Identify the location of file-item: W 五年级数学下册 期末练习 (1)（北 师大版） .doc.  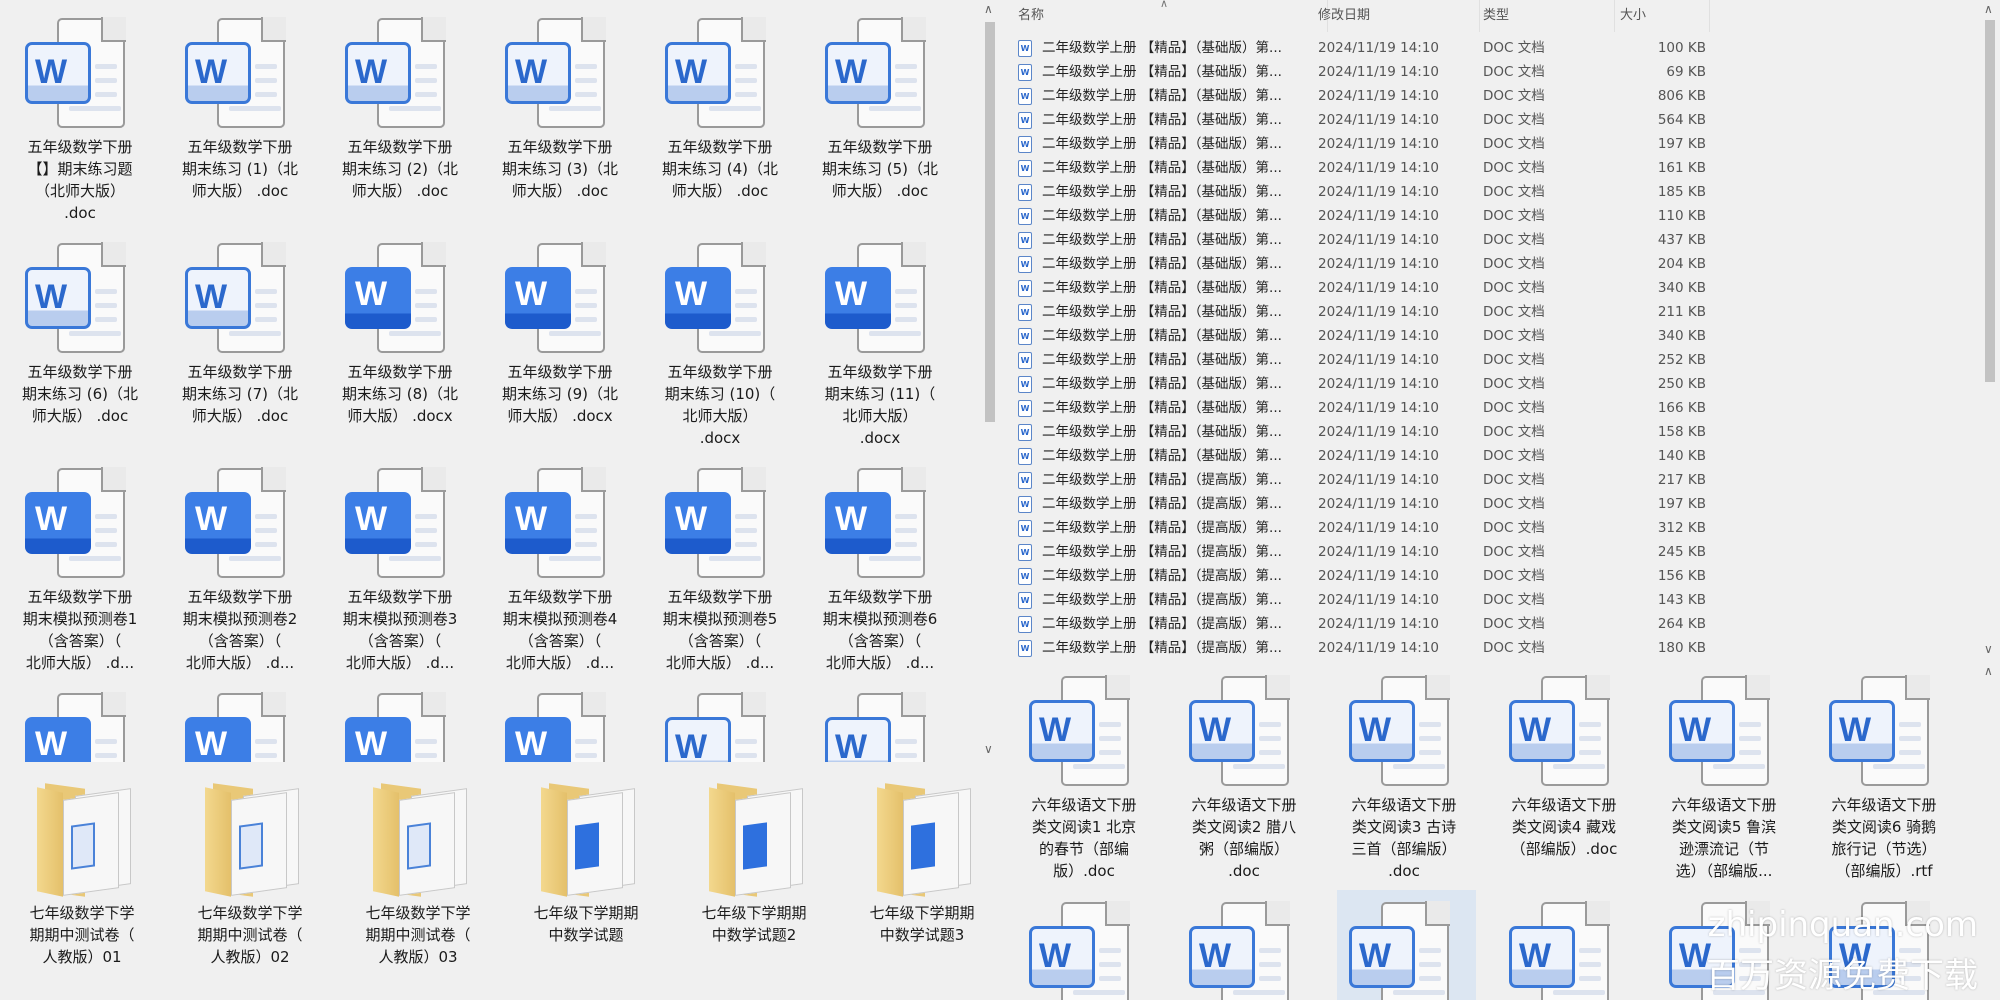
(240, 109).